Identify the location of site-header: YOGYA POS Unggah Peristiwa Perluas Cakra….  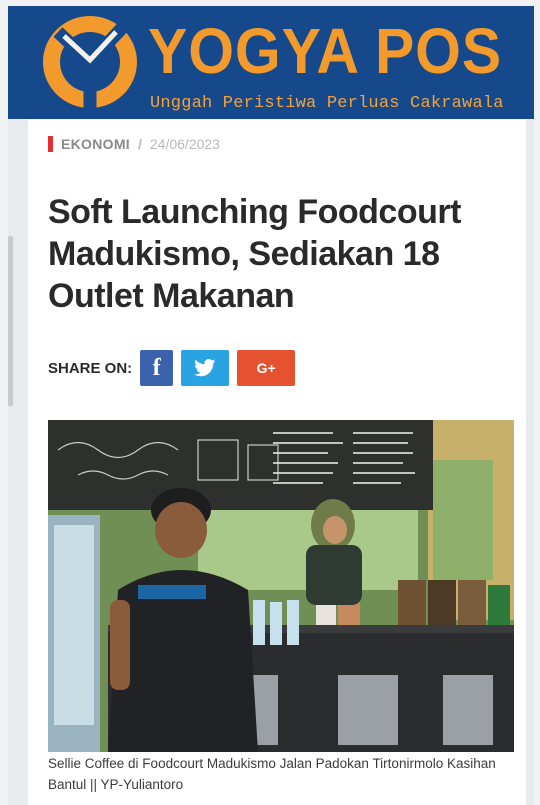
(271, 62).